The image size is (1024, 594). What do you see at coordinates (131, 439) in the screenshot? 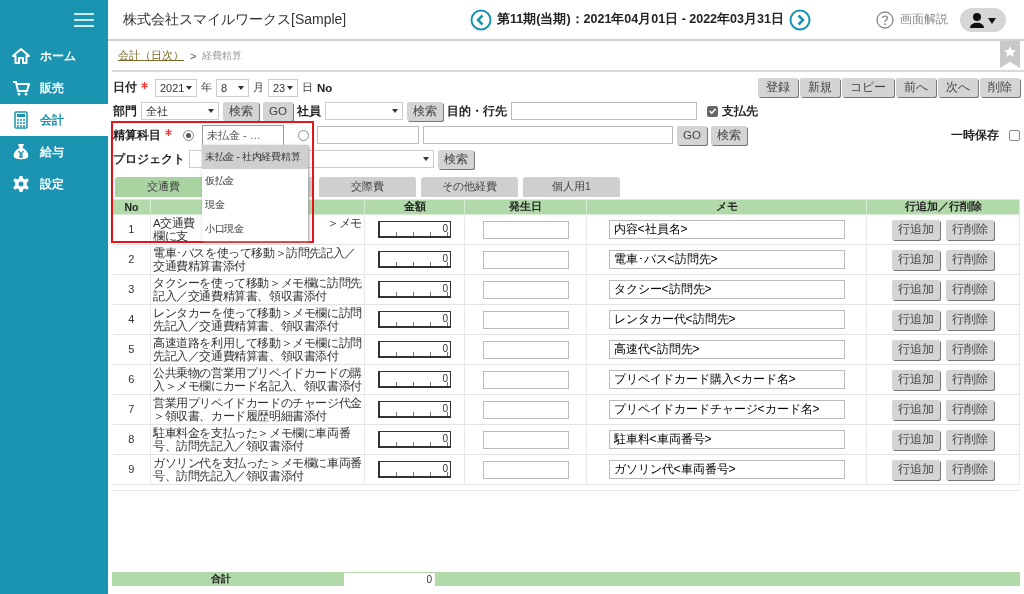
I see `row-number: 8` at bounding box center [131, 439].